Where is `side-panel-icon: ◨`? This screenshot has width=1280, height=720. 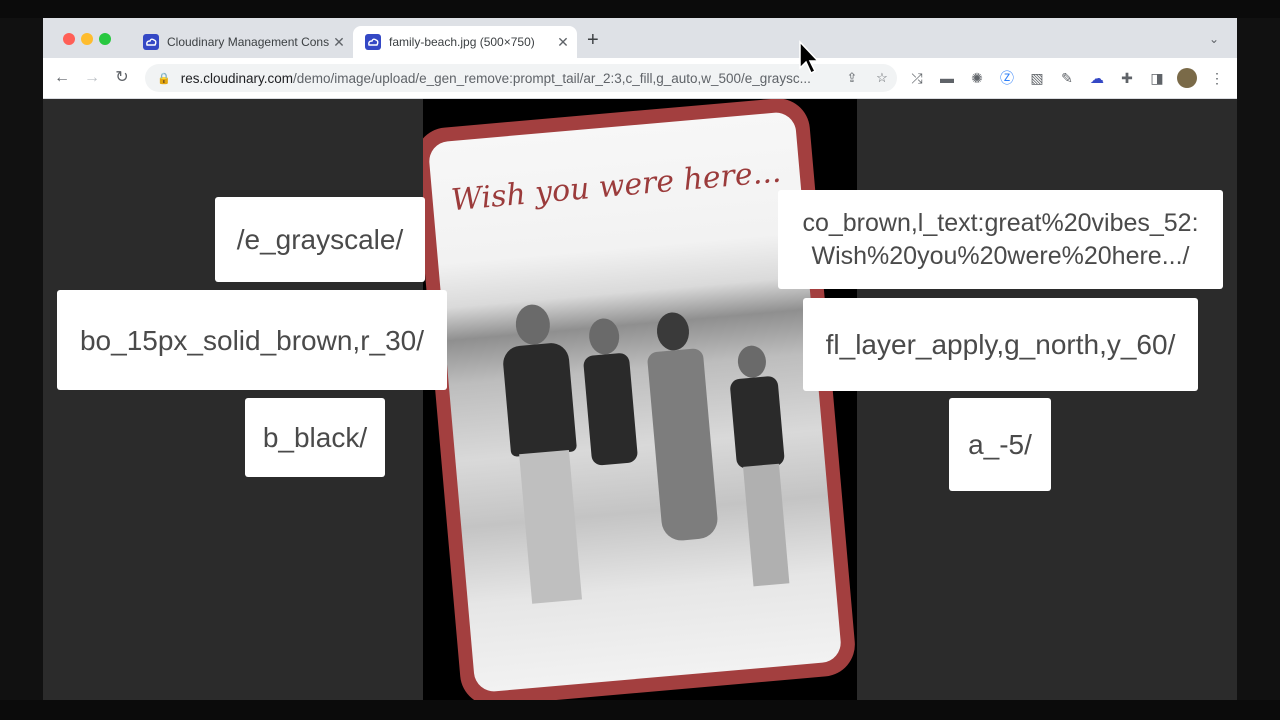 side-panel-icon: ◨ is located at coordinates (1157, 78).